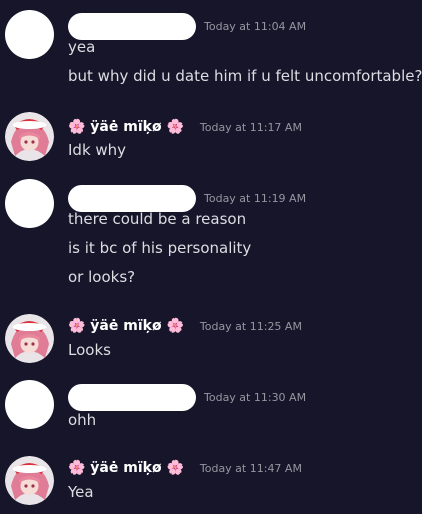 The height and width of the screenshot is (514, 422). What do you see at coordinates (250, 326) in the screenshot?
I see `timestamp: Today at 11:25 AM` at bounding box center [250, 326].